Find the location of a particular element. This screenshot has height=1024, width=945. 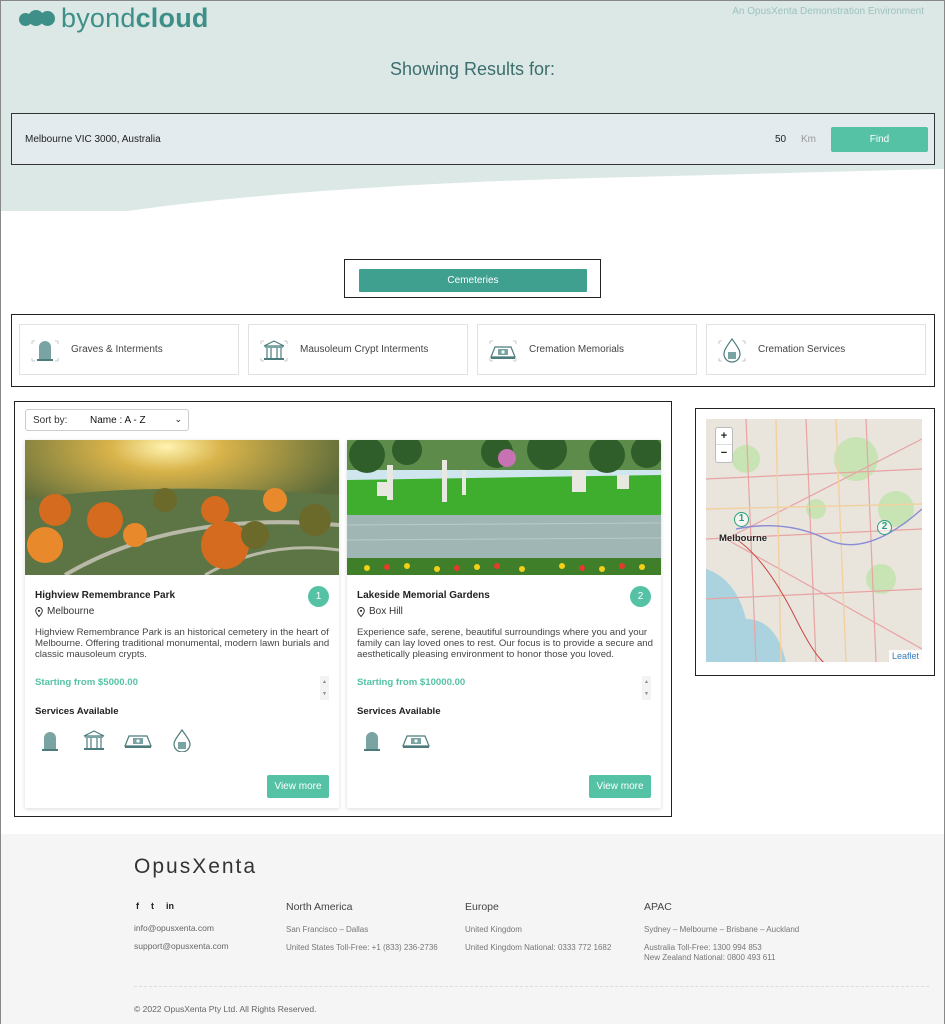

header-wave is located at coordinates (472, 189).